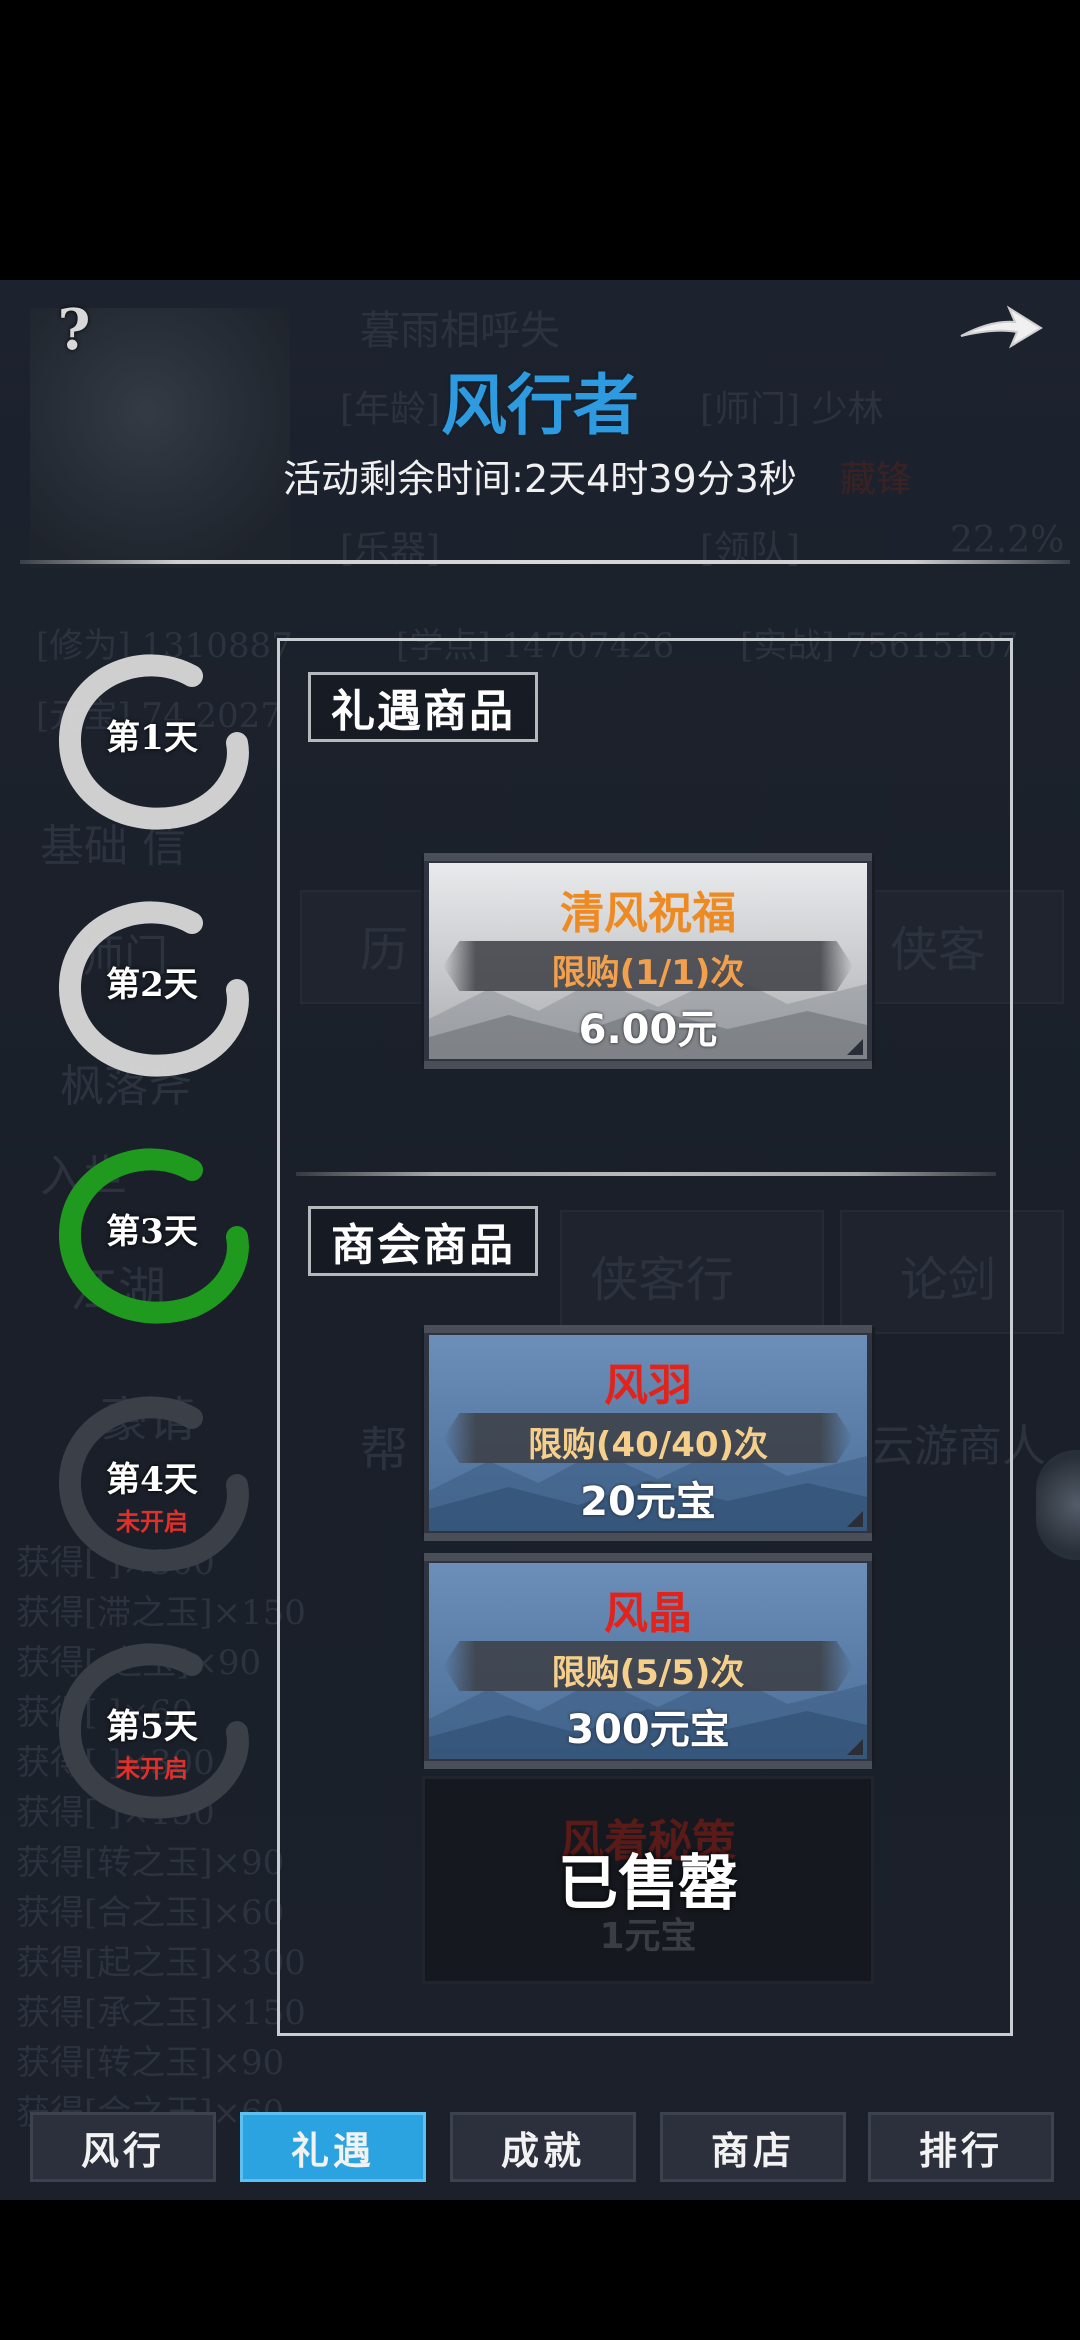  What do you see at coordinates (648, 1030) in the screenshot?
I see `item-price: 6.00元` at bounding box center [648, 1030].